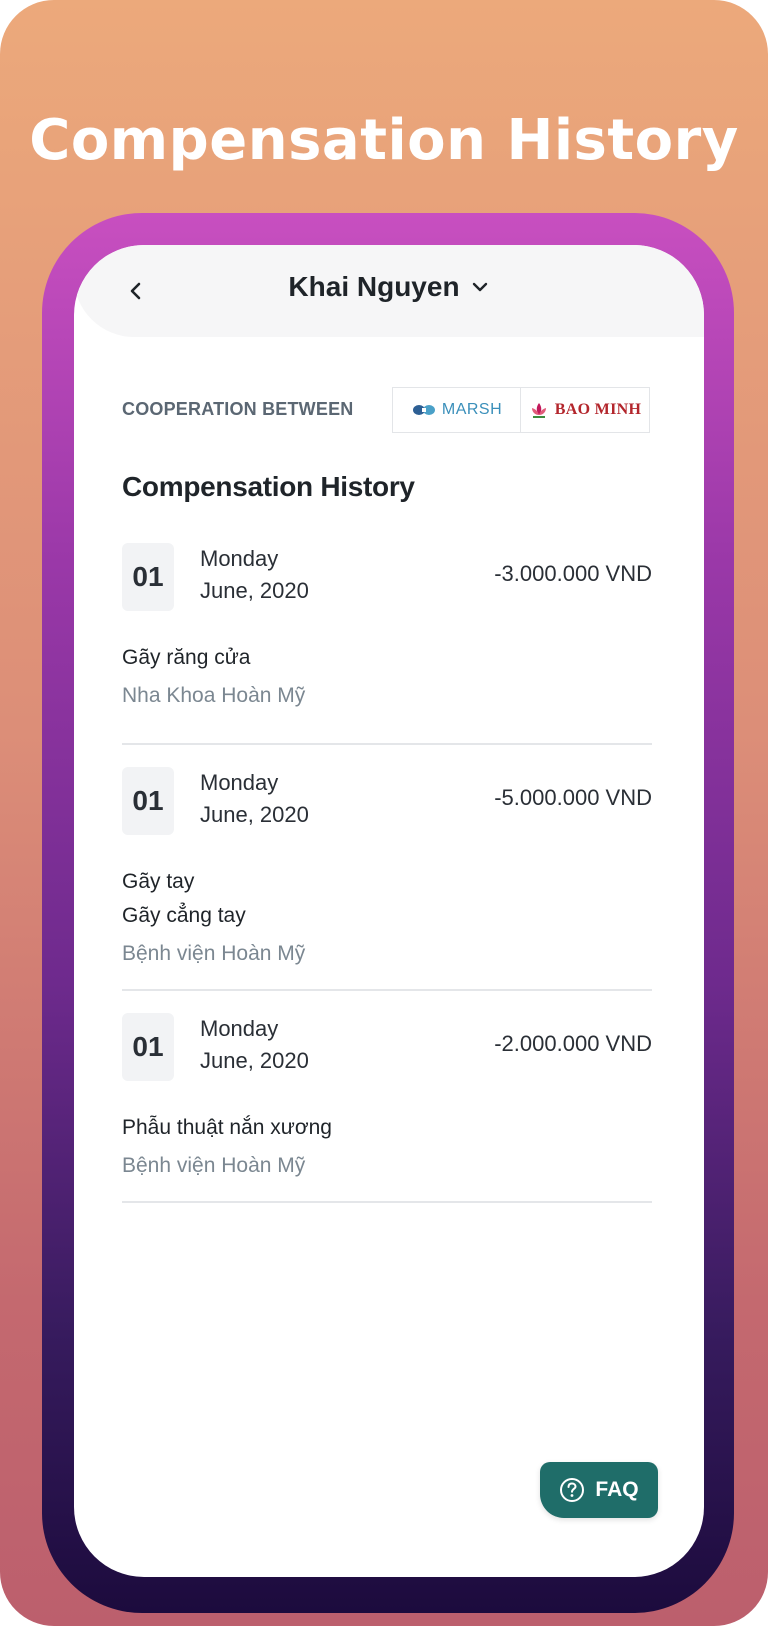  I want to click on lotus-logo-icon, so click(538, 410).